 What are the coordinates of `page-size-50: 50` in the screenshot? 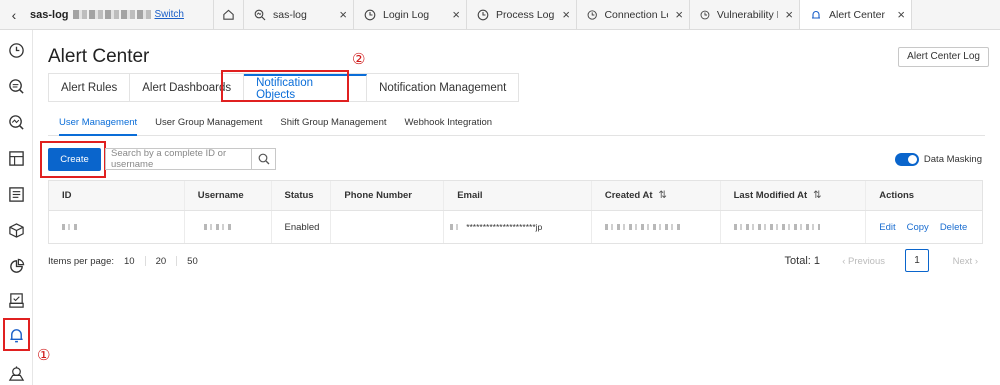 It's located at (192, 261).